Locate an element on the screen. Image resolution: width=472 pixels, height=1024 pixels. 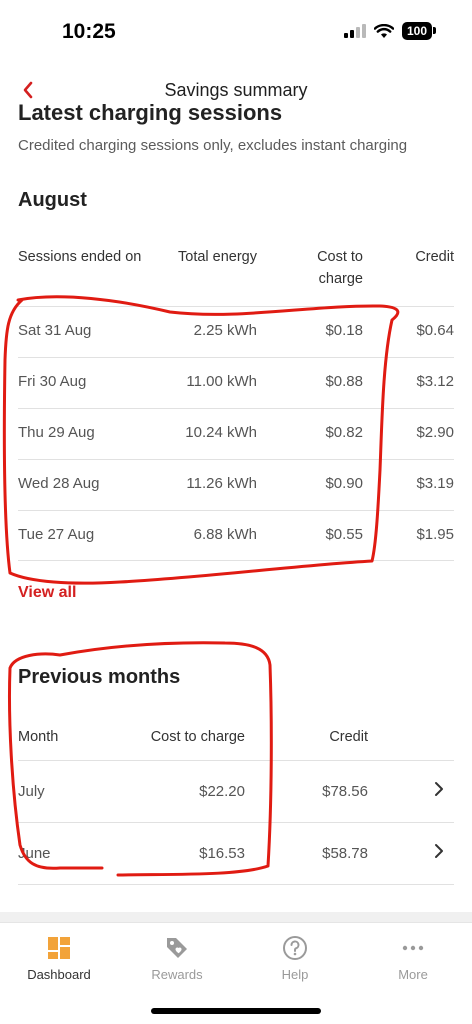
tab-label: Help is located at coordinates (295, 974).